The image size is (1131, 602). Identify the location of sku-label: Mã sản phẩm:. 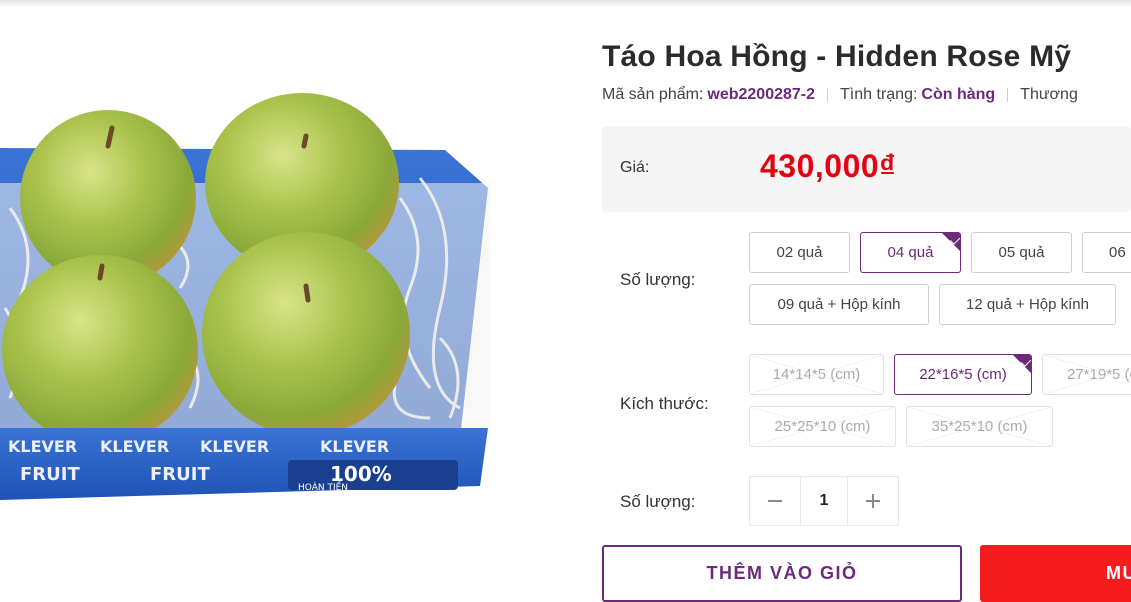
(653, 94).